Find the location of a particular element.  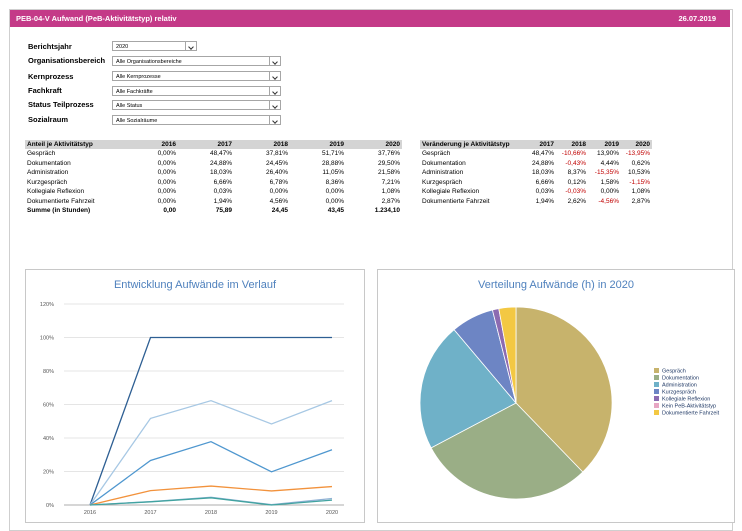

berichtsjahr-select: 2020 is located at coordinates (154, 46).